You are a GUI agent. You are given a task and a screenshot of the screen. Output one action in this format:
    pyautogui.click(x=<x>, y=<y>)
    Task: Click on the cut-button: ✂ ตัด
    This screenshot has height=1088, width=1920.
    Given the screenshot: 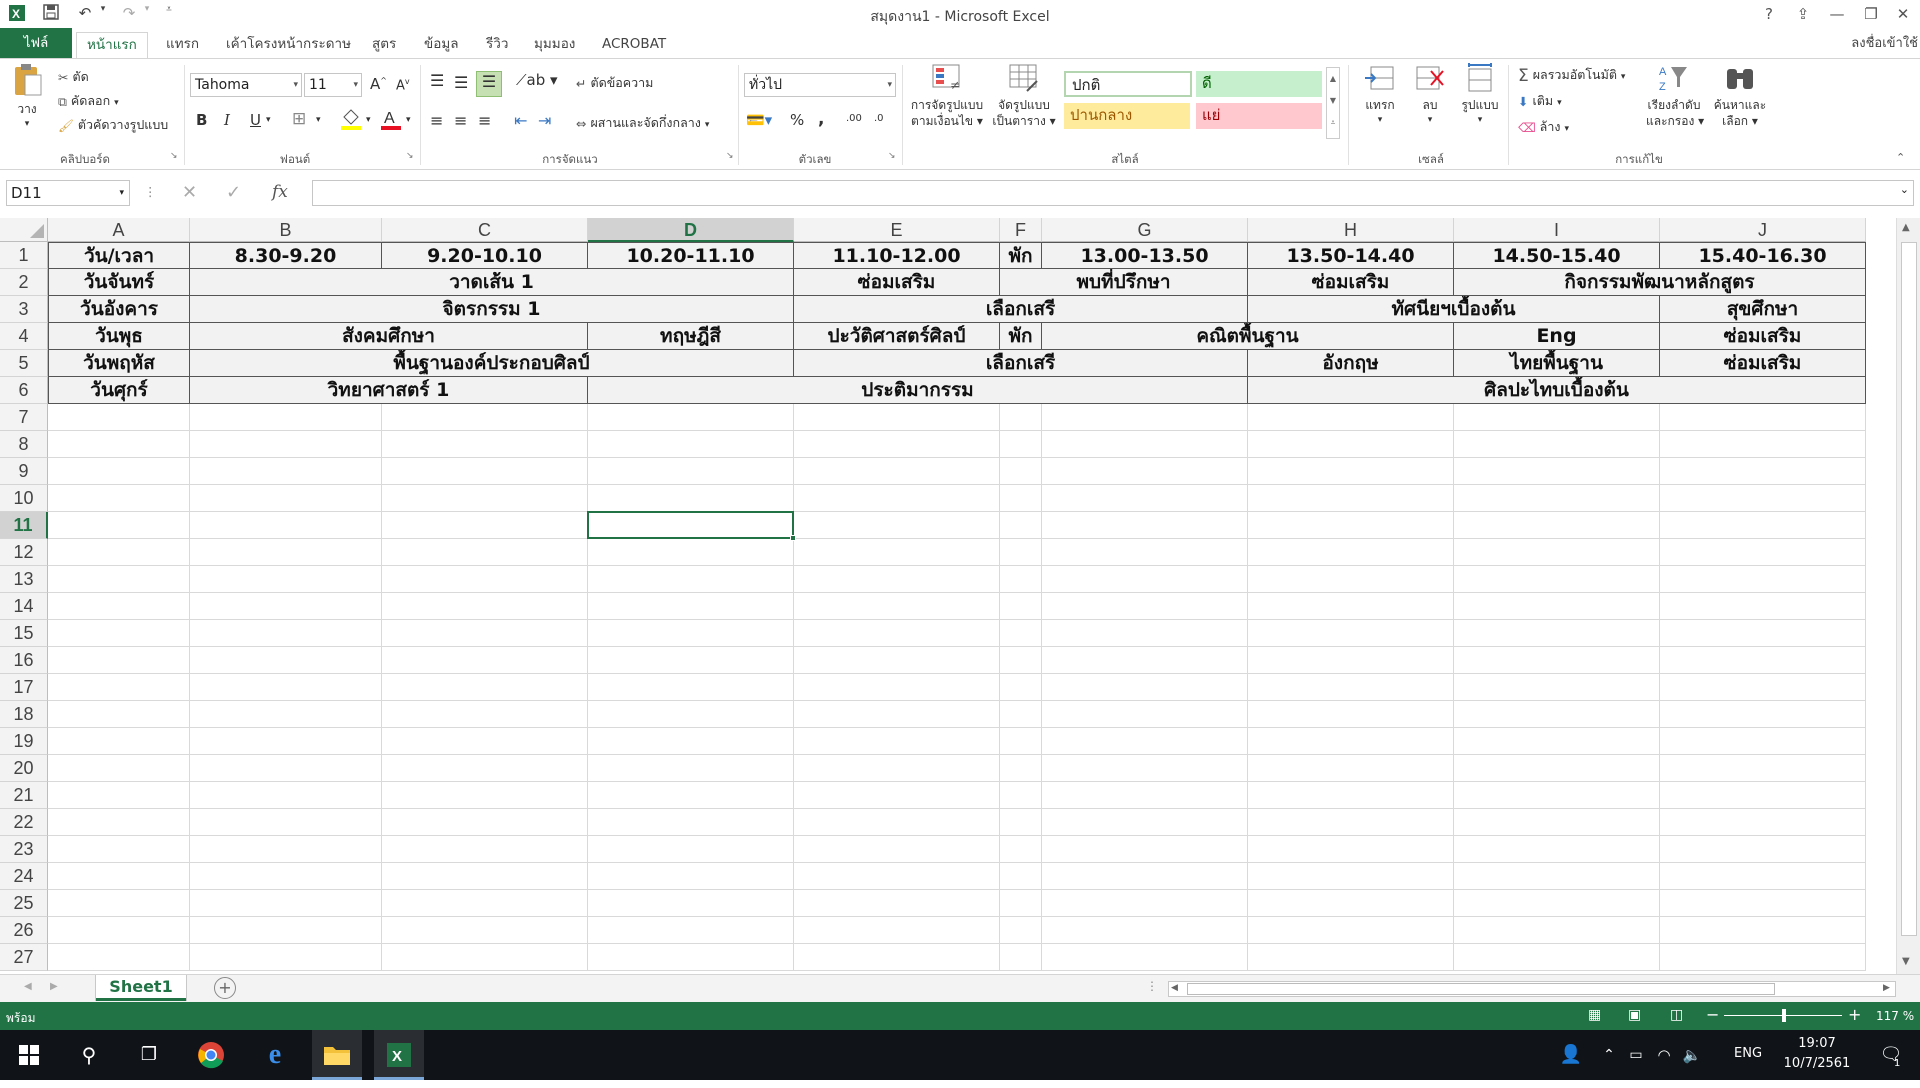 What is the action you would take?
    pyautogui.click(x=73, y=77)
    